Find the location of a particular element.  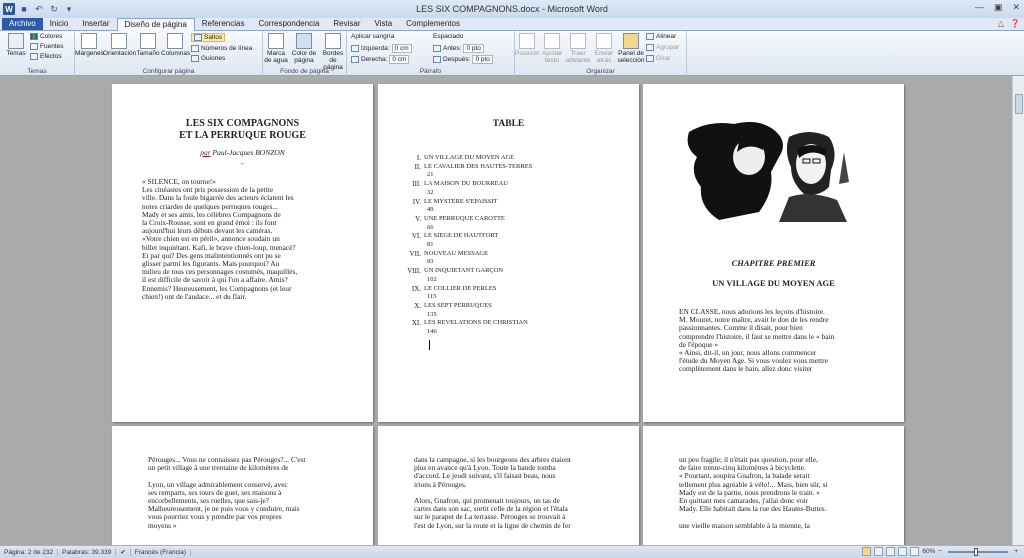

window-title: LES SIX COMPAGNONS.docx - Microsoft Word is located at coordinates (512, 9).